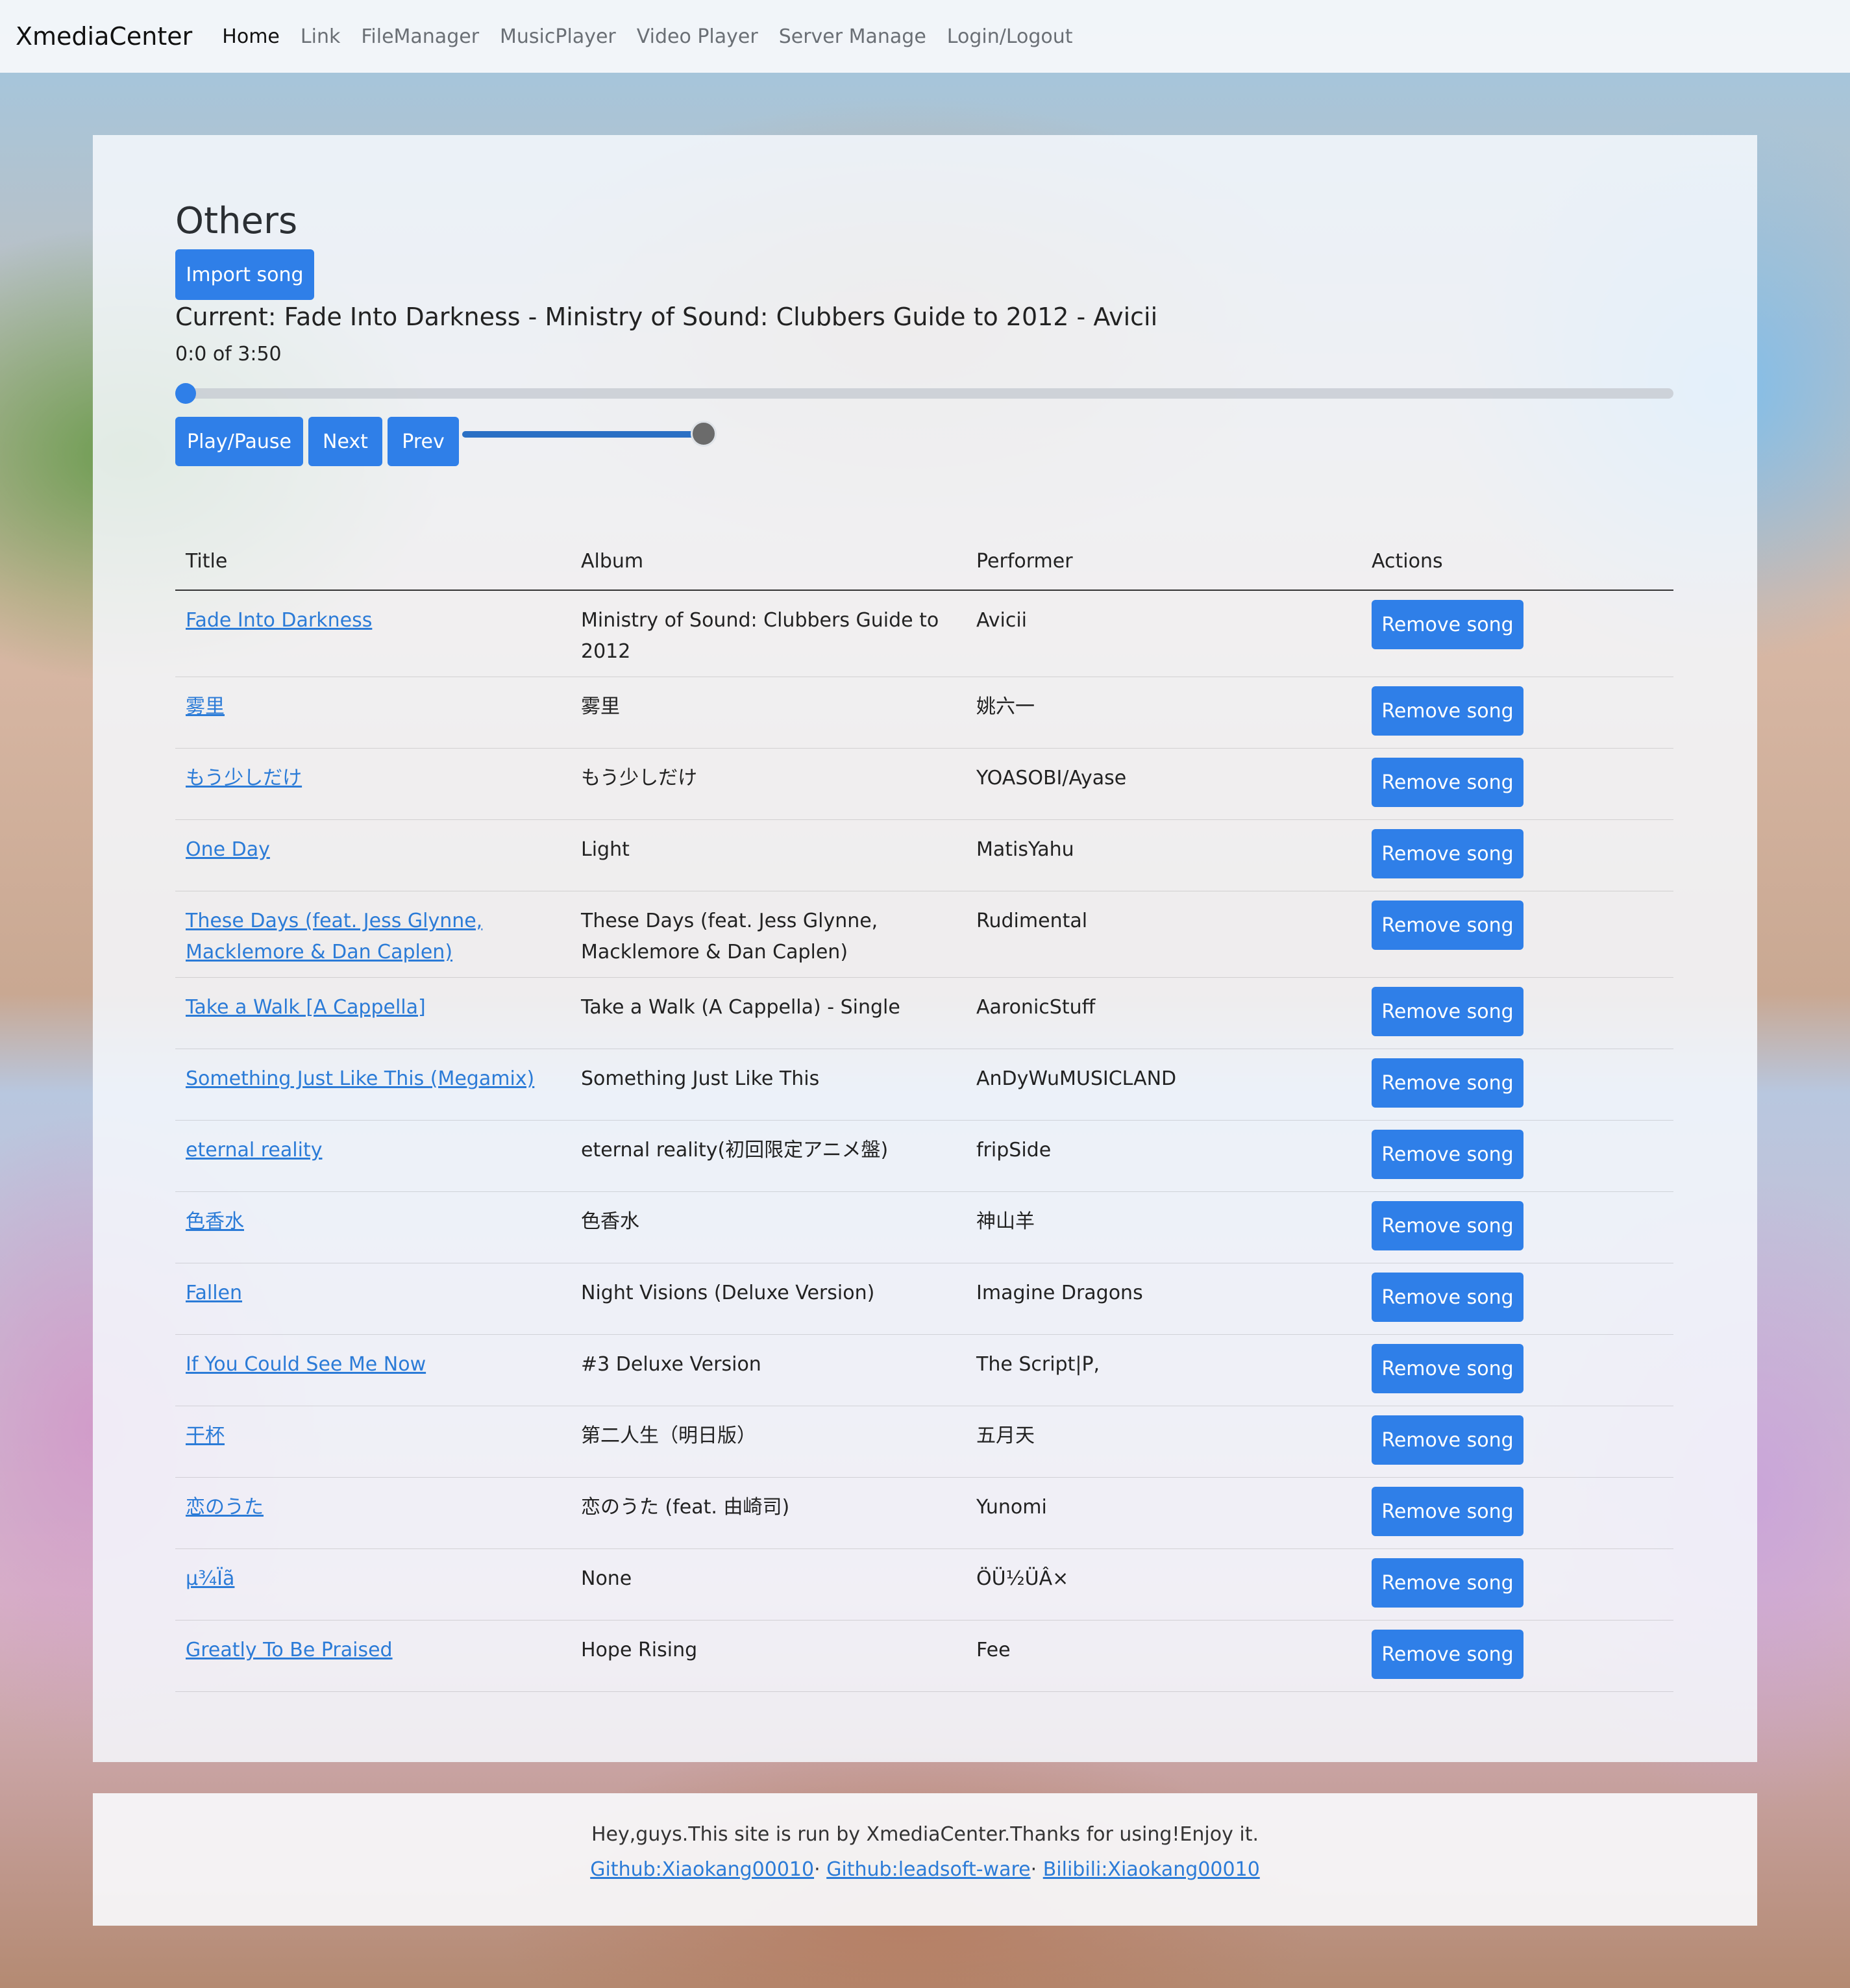 The height and width of the screenshot is (1988, 1850). Describe the element at coordinates (373, 855) in the screenshot. I see `cell-title: One Day` at that location.